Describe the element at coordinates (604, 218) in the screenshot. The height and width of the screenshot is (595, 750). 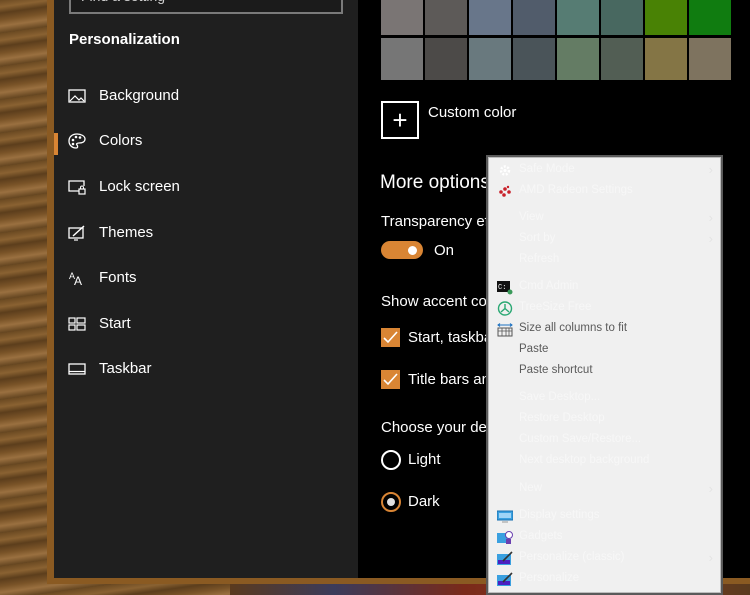
I see `context-menu-item: View ›` at that location.